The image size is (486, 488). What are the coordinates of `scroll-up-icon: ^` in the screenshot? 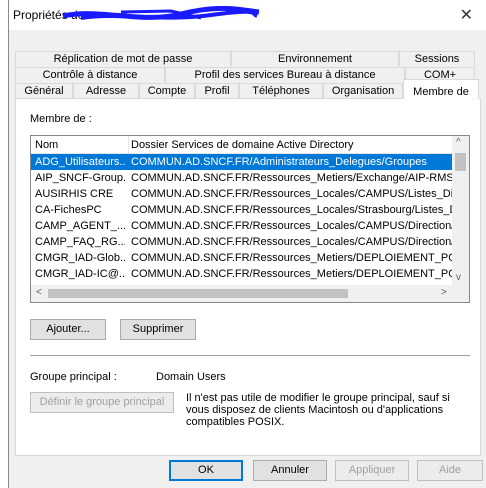 It's located at (458, 142).